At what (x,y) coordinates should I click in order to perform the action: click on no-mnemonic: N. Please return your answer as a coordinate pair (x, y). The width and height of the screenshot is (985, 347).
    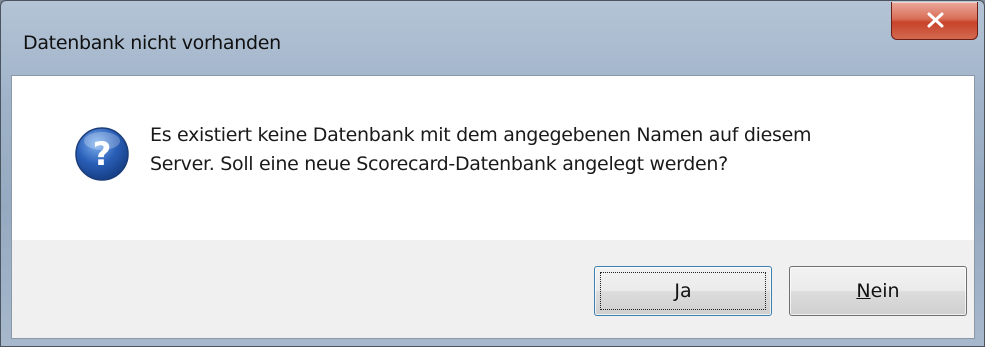
    Looking at the image, I should click on (863, 291).